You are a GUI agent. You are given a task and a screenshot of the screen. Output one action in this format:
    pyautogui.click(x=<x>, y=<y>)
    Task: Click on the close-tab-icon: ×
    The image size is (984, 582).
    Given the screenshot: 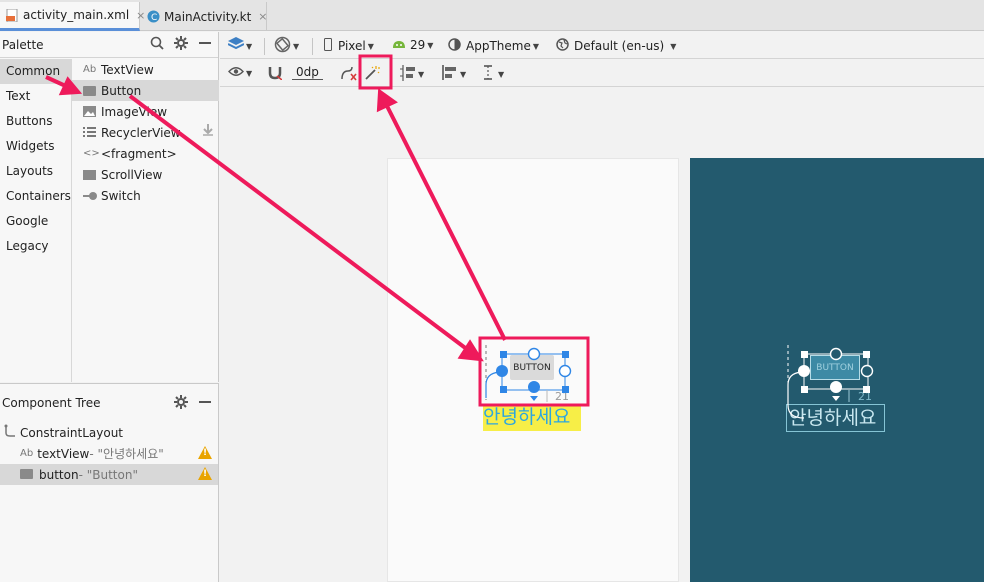 What is the action you would take?
    pyautogui.click(x=262, y=16)
    